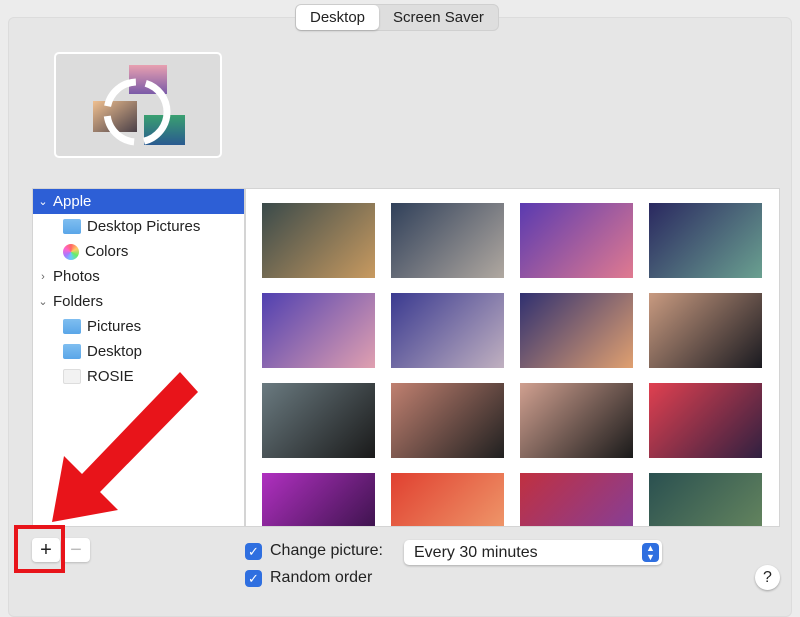 The image size is (800, 617). What do you see at coordinates (125, 447) in the screenshot?
I see `annotation-arrow` at bounding box center [125, 447].